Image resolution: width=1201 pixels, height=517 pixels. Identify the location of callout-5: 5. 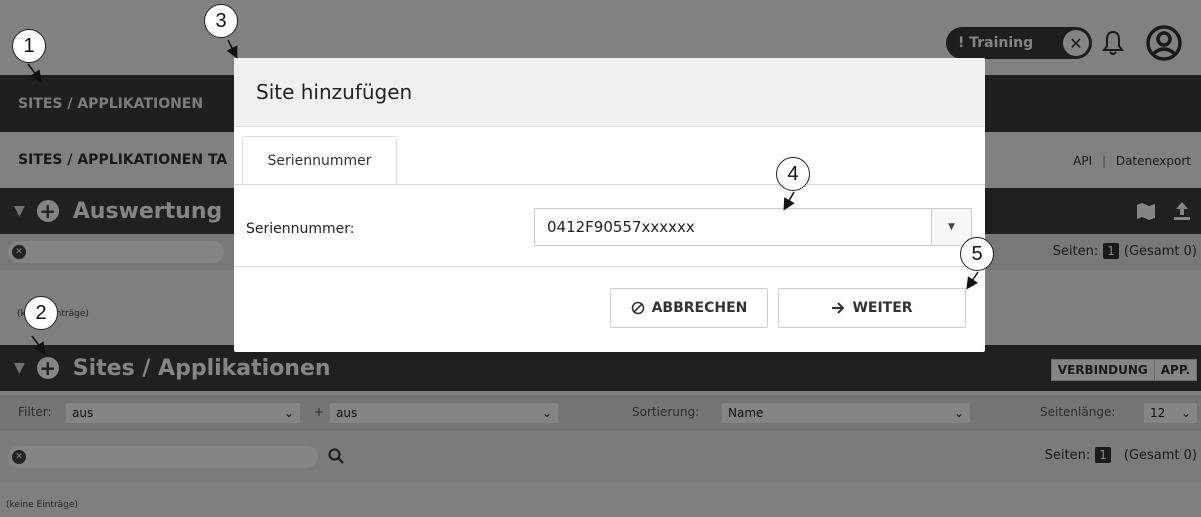
(977, 254).